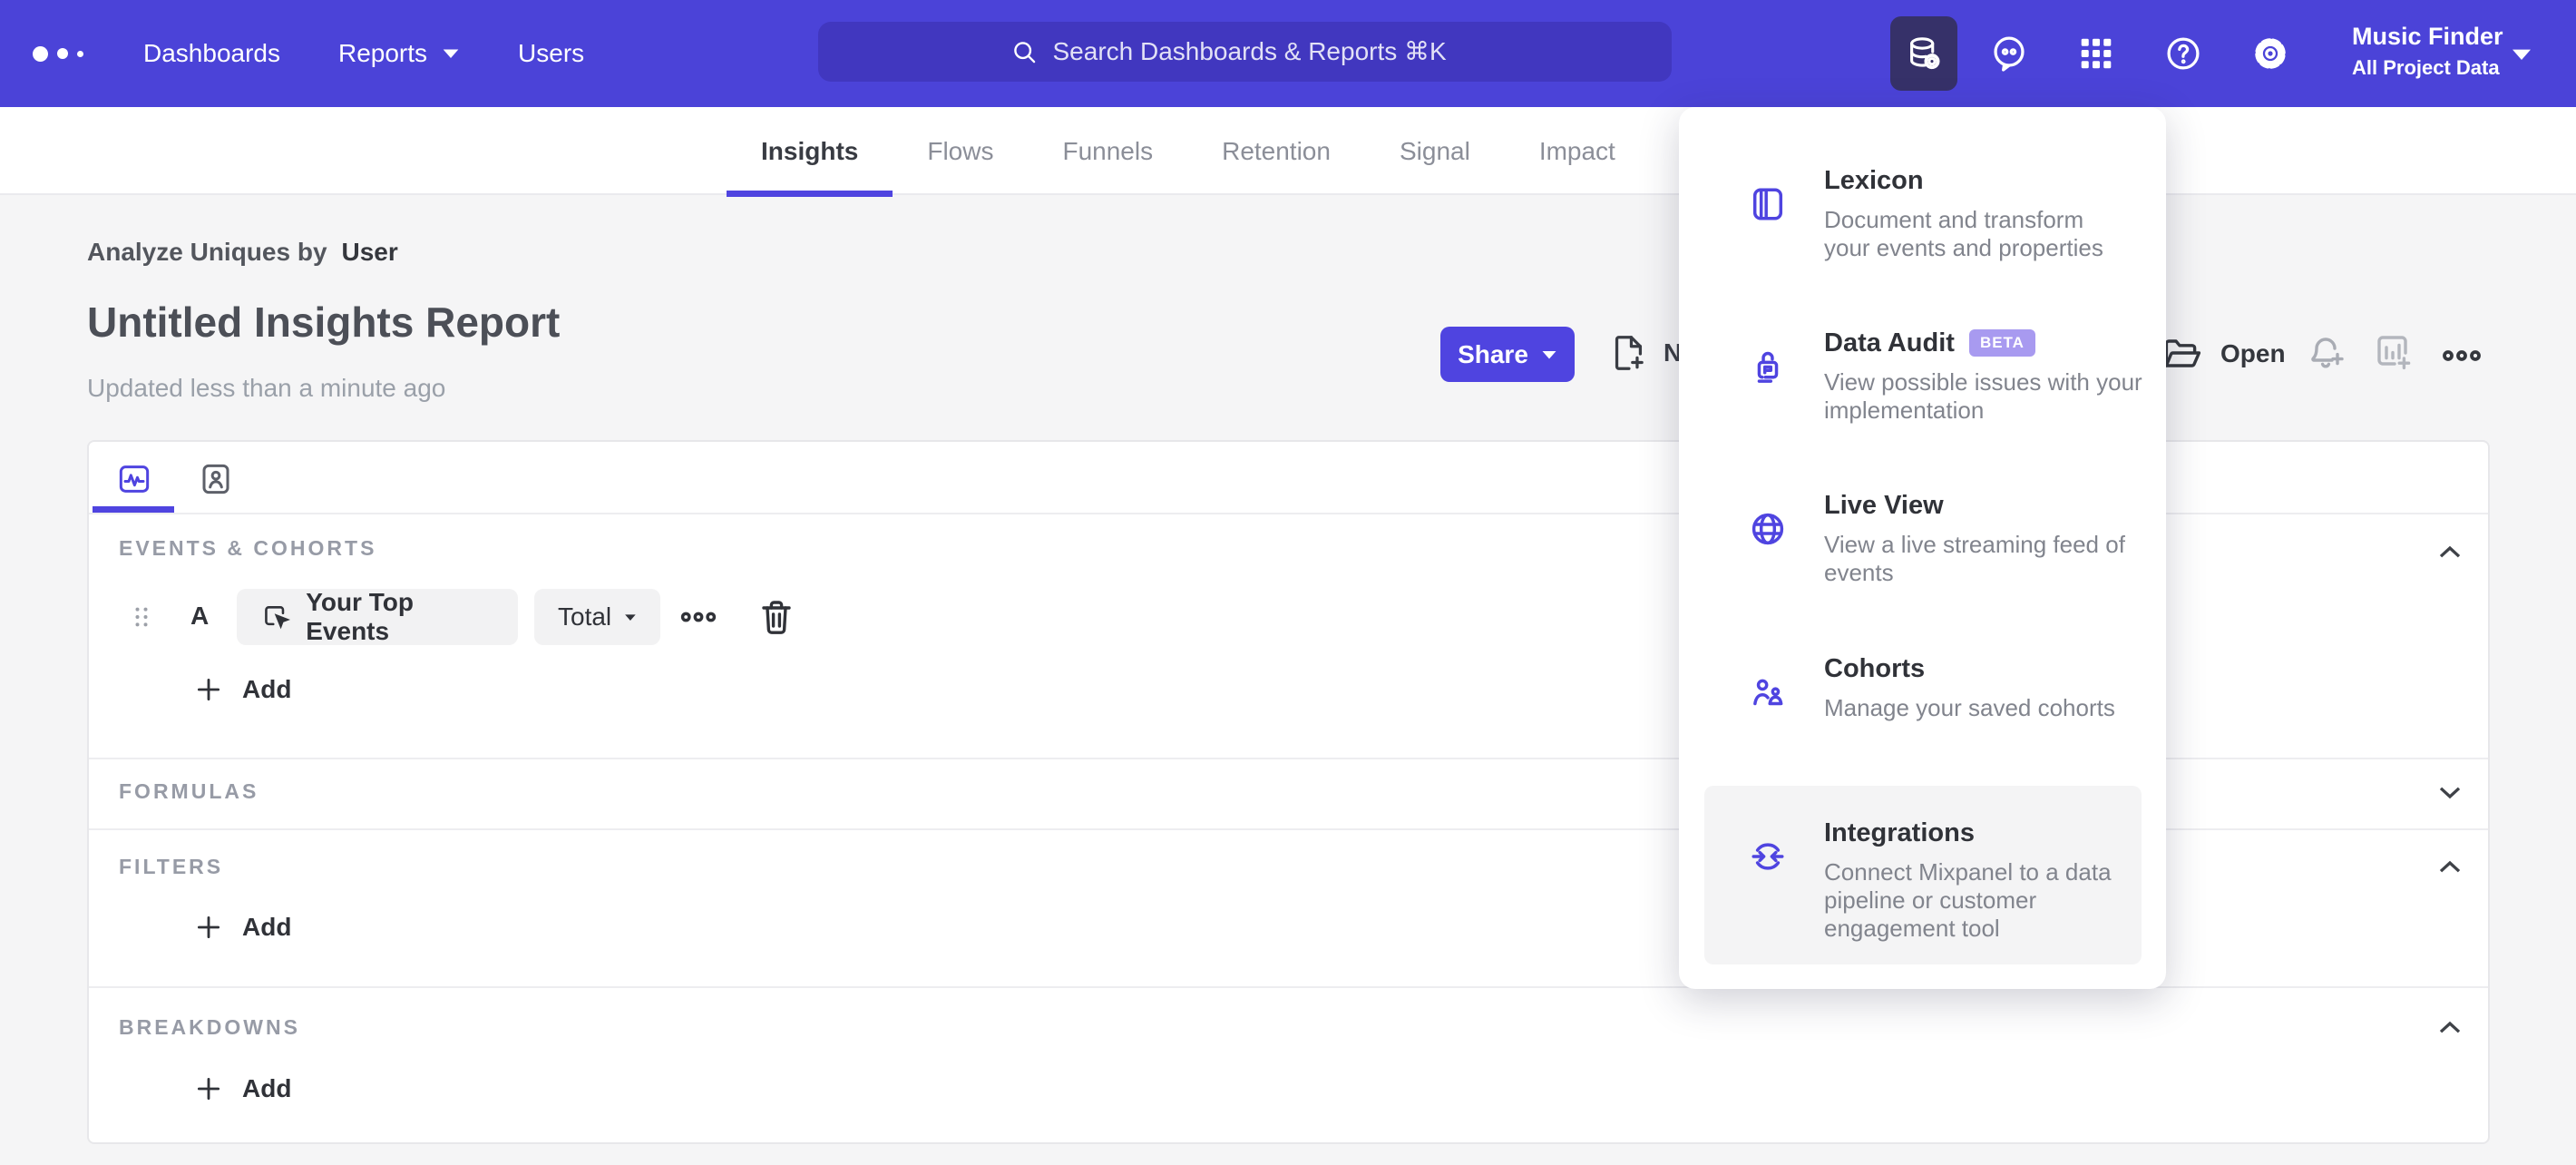 The image size is (2576, 1165). What do you see at coordinates (2450, 1028) in the screenshot?
I see `collapse-breakdowns-button` at bounding box center [2450, 1028].